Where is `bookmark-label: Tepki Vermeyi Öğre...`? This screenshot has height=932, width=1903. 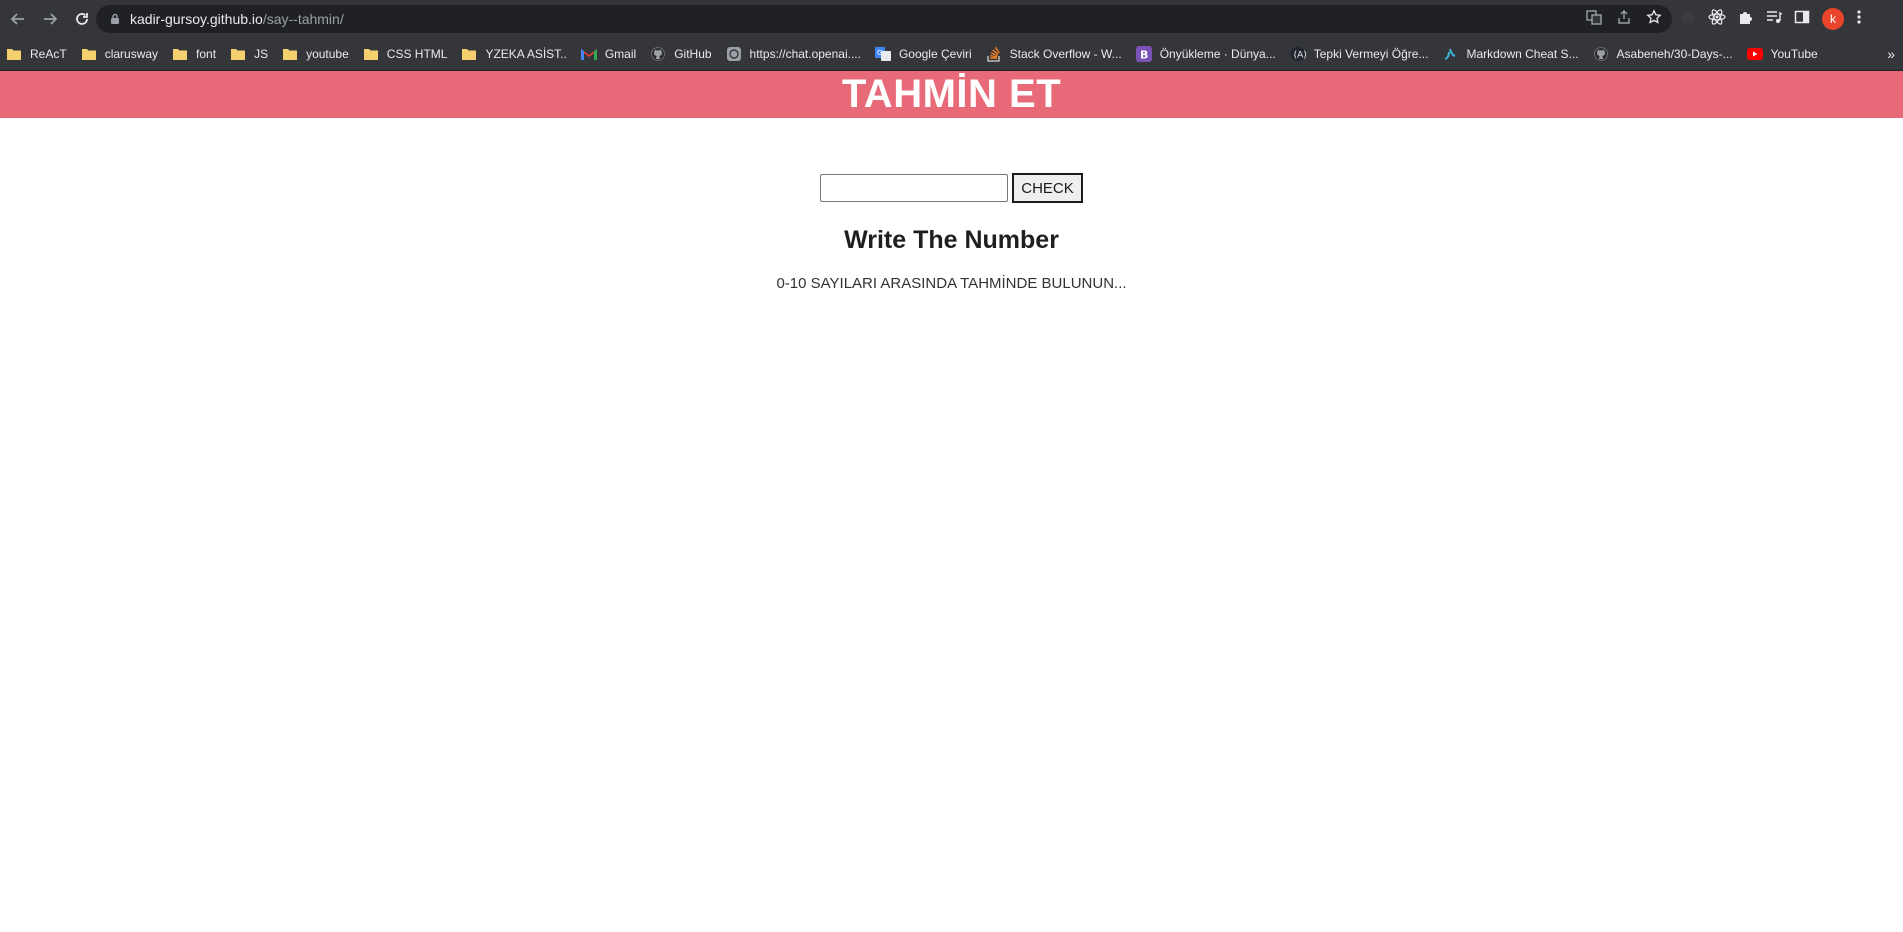 bookmark-label: Tepki Vermeyi Öğre... is located at coordinates (1371, 54).